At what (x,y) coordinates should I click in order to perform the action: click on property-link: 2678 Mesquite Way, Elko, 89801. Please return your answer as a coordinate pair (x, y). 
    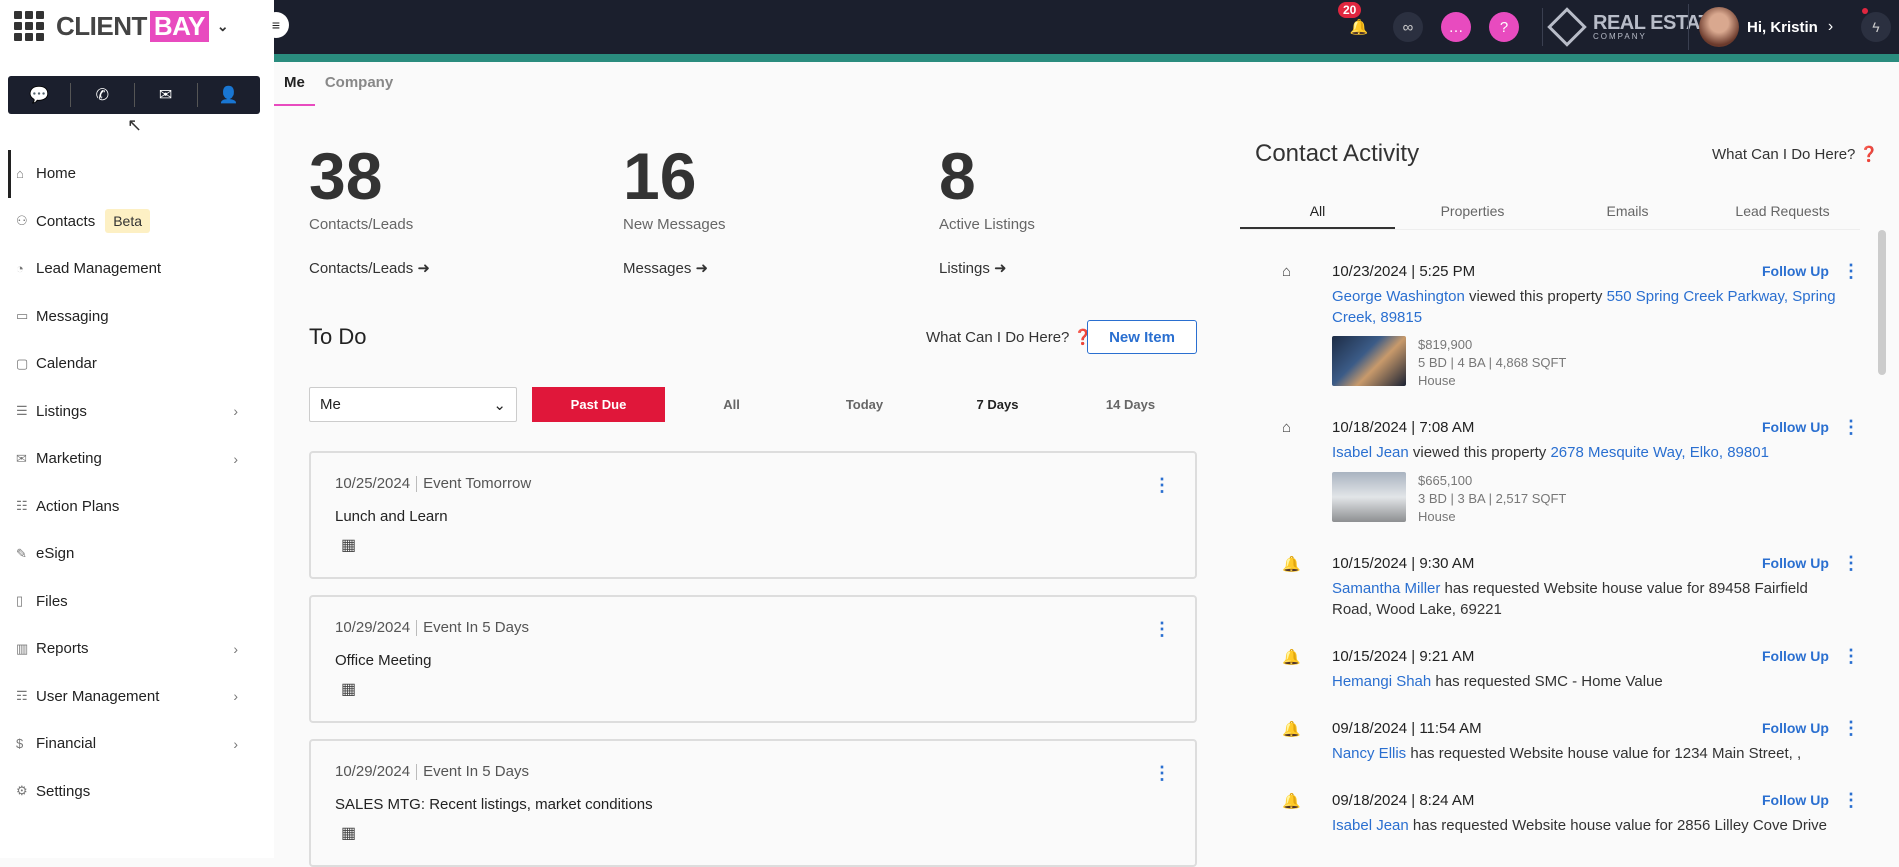
    Looking at the image, I should click on (1659, 452).